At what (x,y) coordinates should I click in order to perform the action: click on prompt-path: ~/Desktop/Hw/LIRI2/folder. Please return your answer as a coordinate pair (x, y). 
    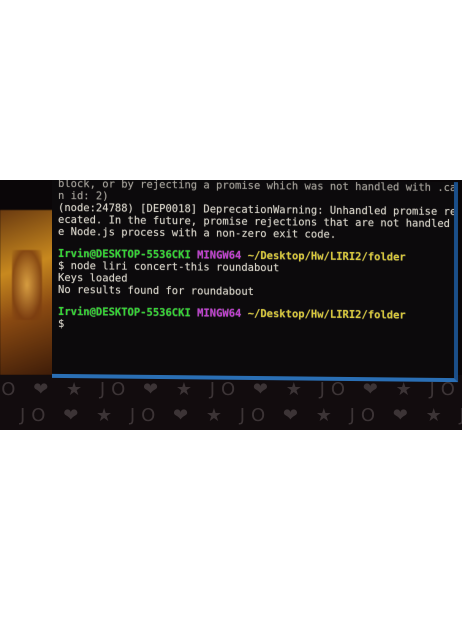
    Looking at the image, I should click on (326, 314).